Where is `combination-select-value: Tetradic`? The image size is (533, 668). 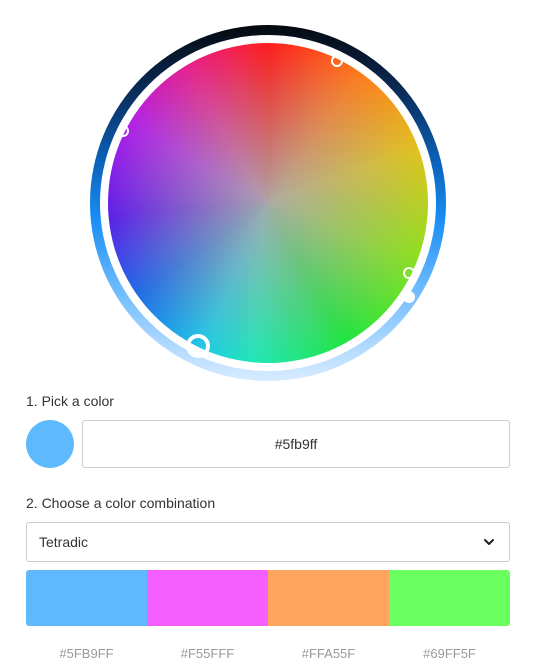 combination-select-value: Tetradic is located at coordinates (64, 542).